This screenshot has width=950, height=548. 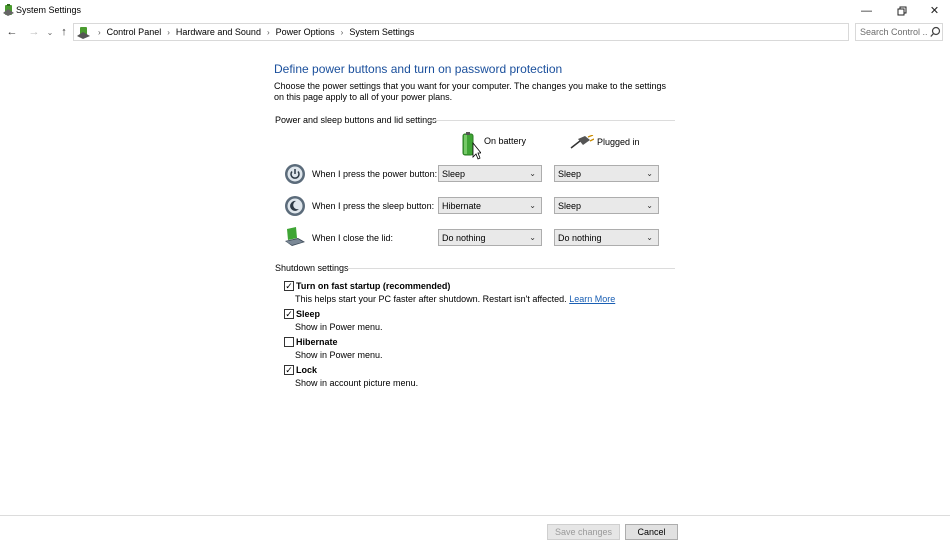 What do you see at coordinates (49, 10) in the screenshot?
I see `window-title: System Settings` at bounding box center [49, 10].